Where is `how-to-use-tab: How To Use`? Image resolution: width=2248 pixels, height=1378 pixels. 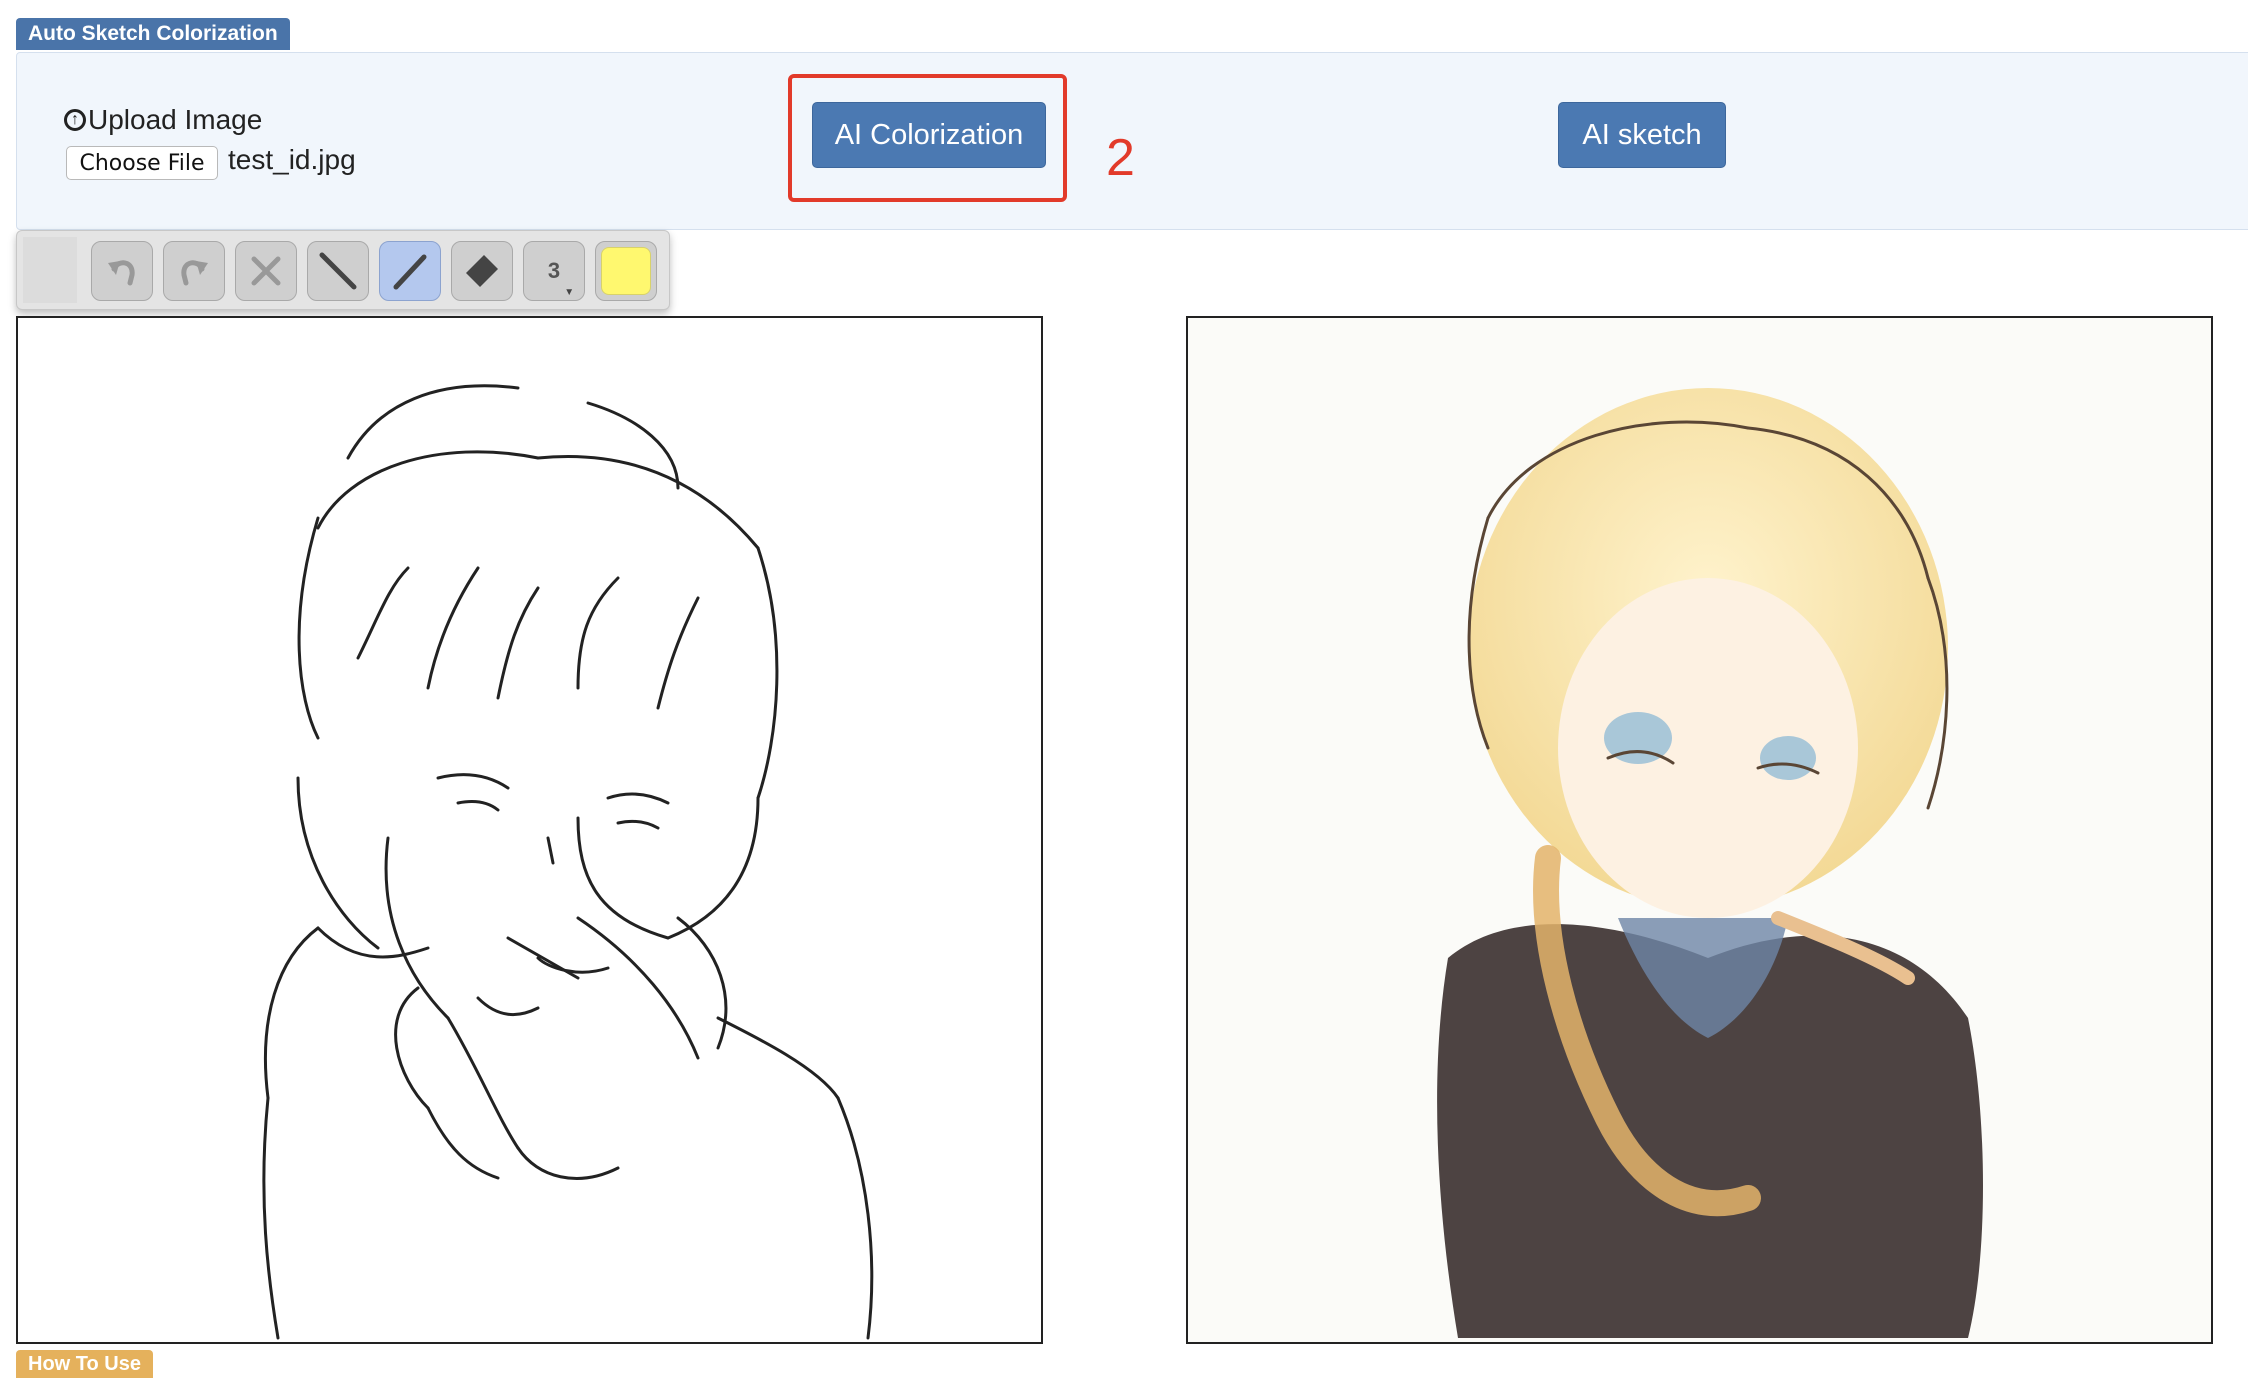 how-to-use-tab: How To Use is located at coordinates (84, 1364).